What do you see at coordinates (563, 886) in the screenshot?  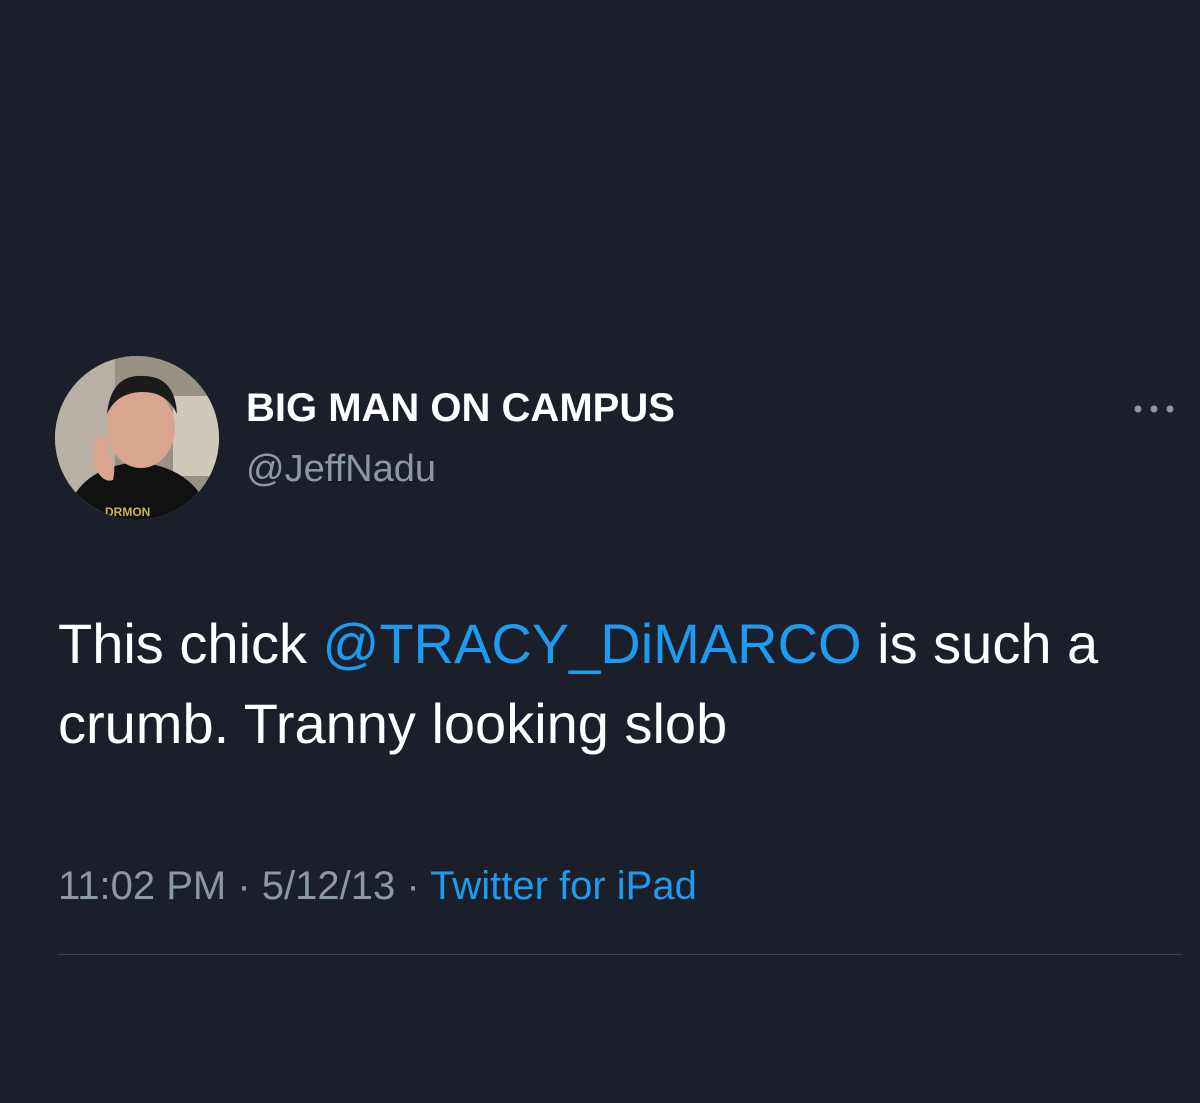 I see `tweet-source-link: Twitter for iPad` at bounding box center [563, 886].